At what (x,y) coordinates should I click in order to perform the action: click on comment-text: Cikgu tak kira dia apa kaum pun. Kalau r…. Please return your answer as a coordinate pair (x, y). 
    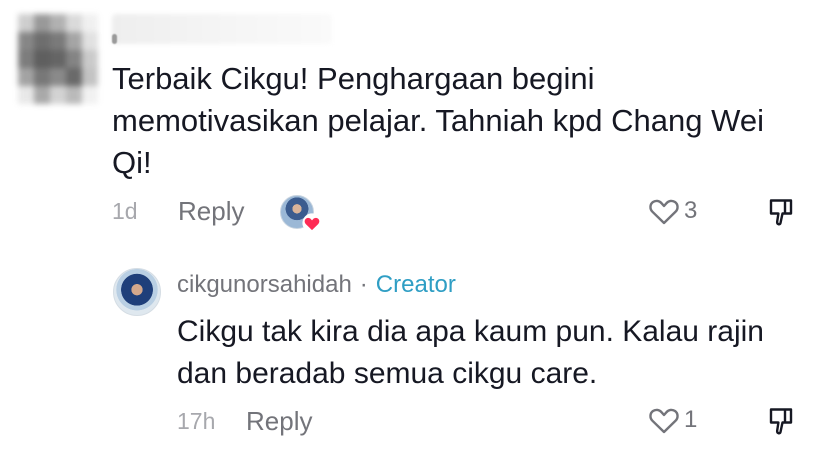
    Looking at the image, I should click on (470, 352).